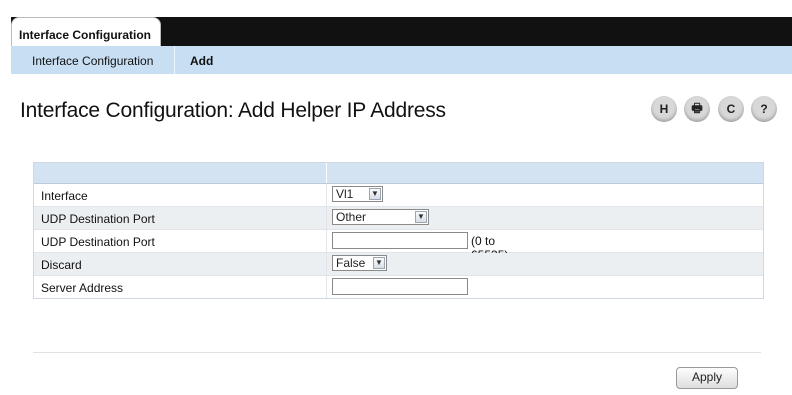 Image resolution: width=792 pixels, height=395 pixels. I want to click on server-address-input, so click(400, 286).